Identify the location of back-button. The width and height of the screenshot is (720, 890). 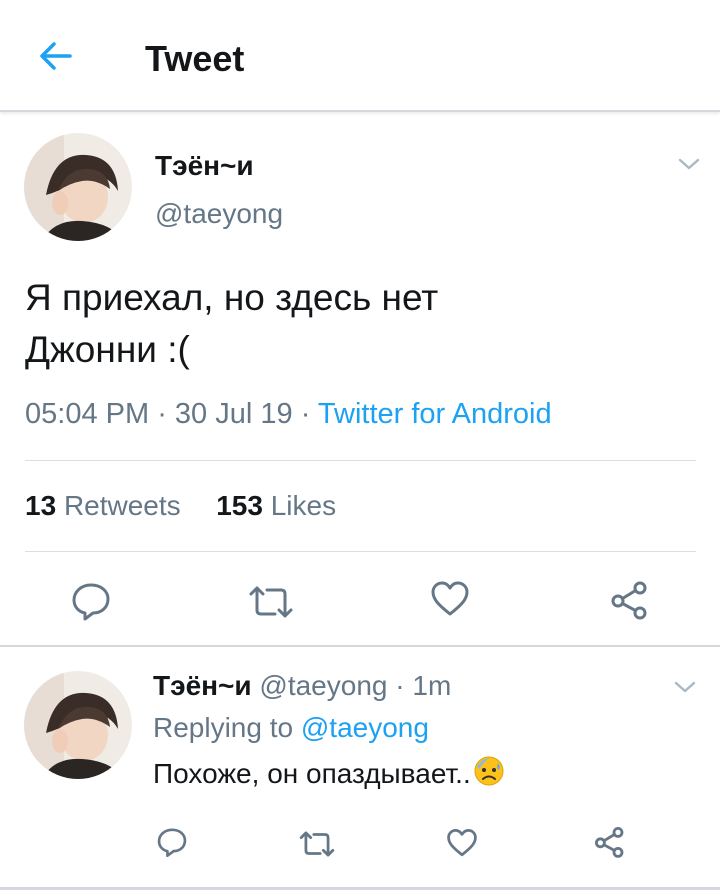
(56, 56).